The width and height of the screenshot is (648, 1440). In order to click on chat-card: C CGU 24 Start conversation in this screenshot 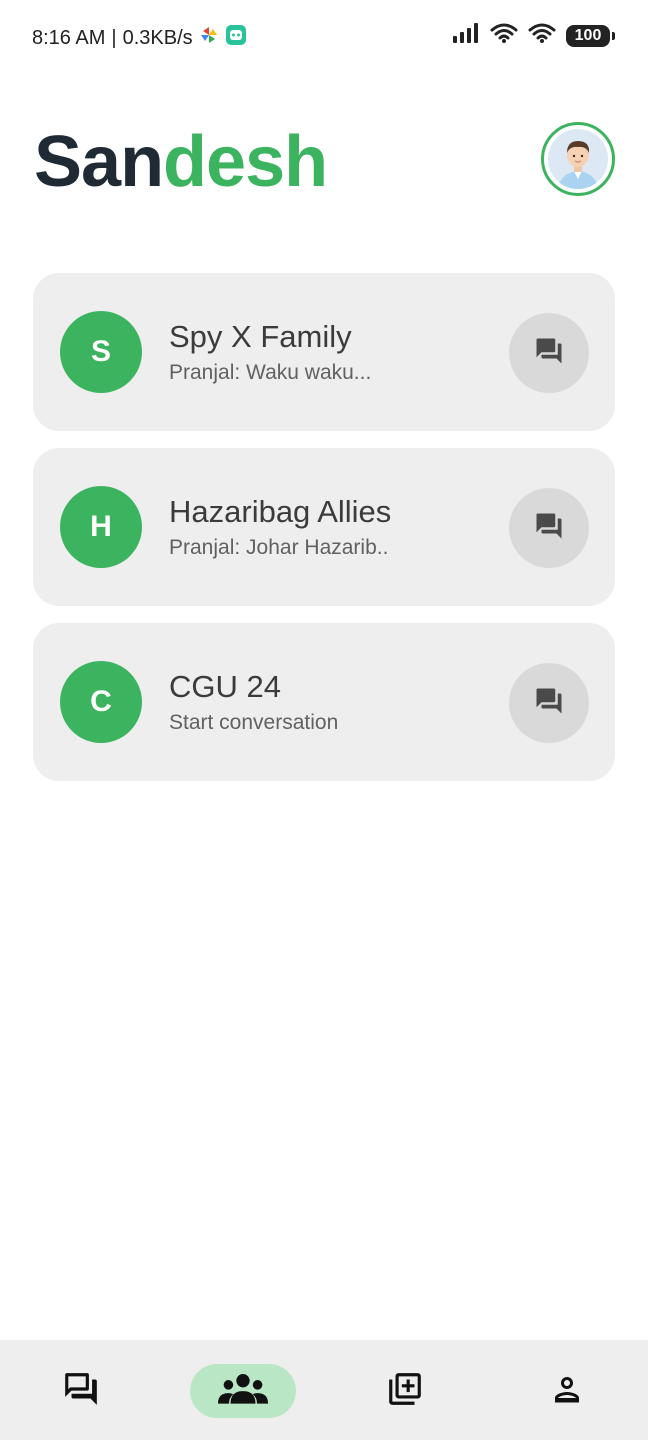, I will do `click(324, 702)`.